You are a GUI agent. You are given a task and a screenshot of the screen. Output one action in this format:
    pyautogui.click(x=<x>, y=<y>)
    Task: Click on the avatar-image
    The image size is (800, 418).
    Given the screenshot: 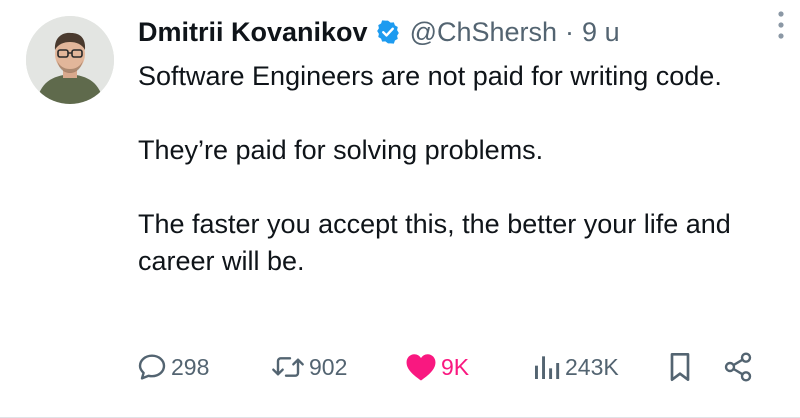 What is the action you would take?
    pyautogui.click(x=70, y=60)
    